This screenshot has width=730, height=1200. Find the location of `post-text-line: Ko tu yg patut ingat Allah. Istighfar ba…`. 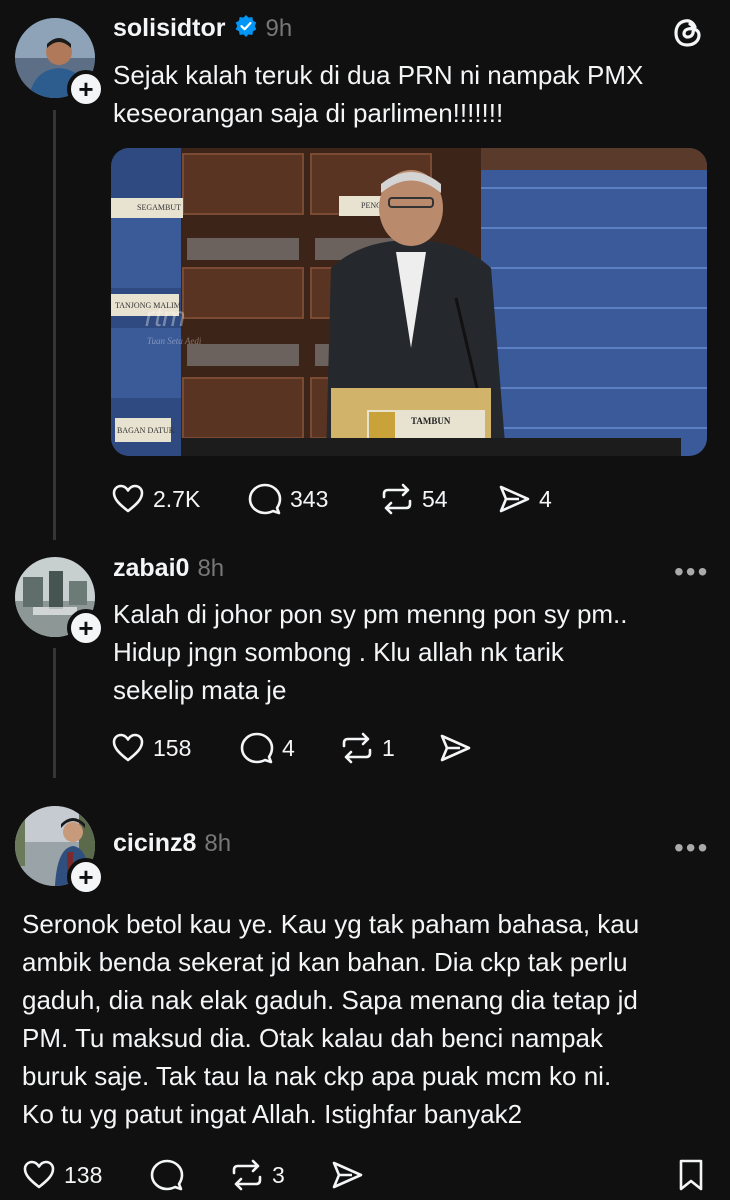

post-text-line: Ko tu yg patut ingat Allah. Istighfar ba… is located at coordinates (272, 1114).